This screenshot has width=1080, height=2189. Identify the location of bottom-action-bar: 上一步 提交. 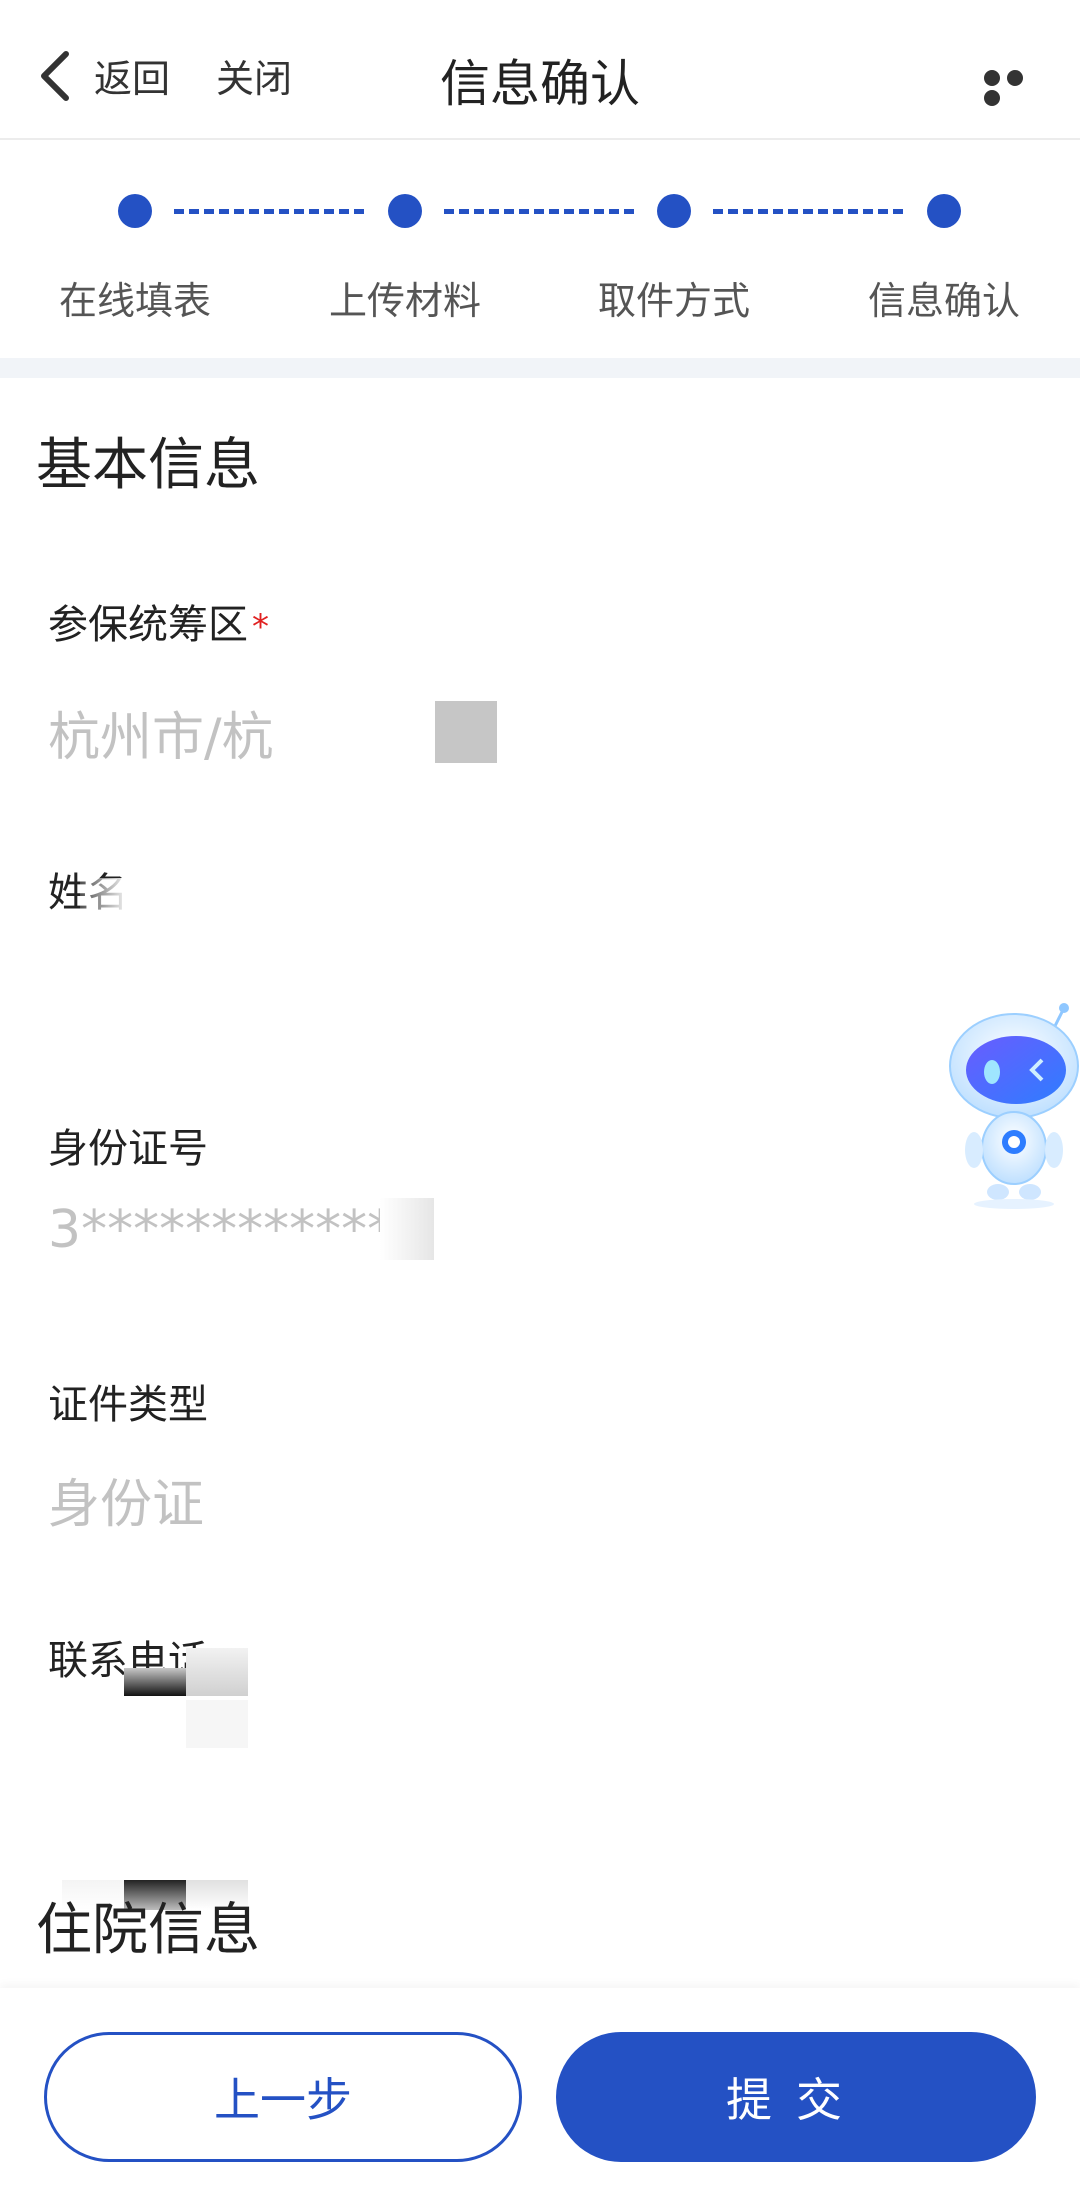
(540, 2088).